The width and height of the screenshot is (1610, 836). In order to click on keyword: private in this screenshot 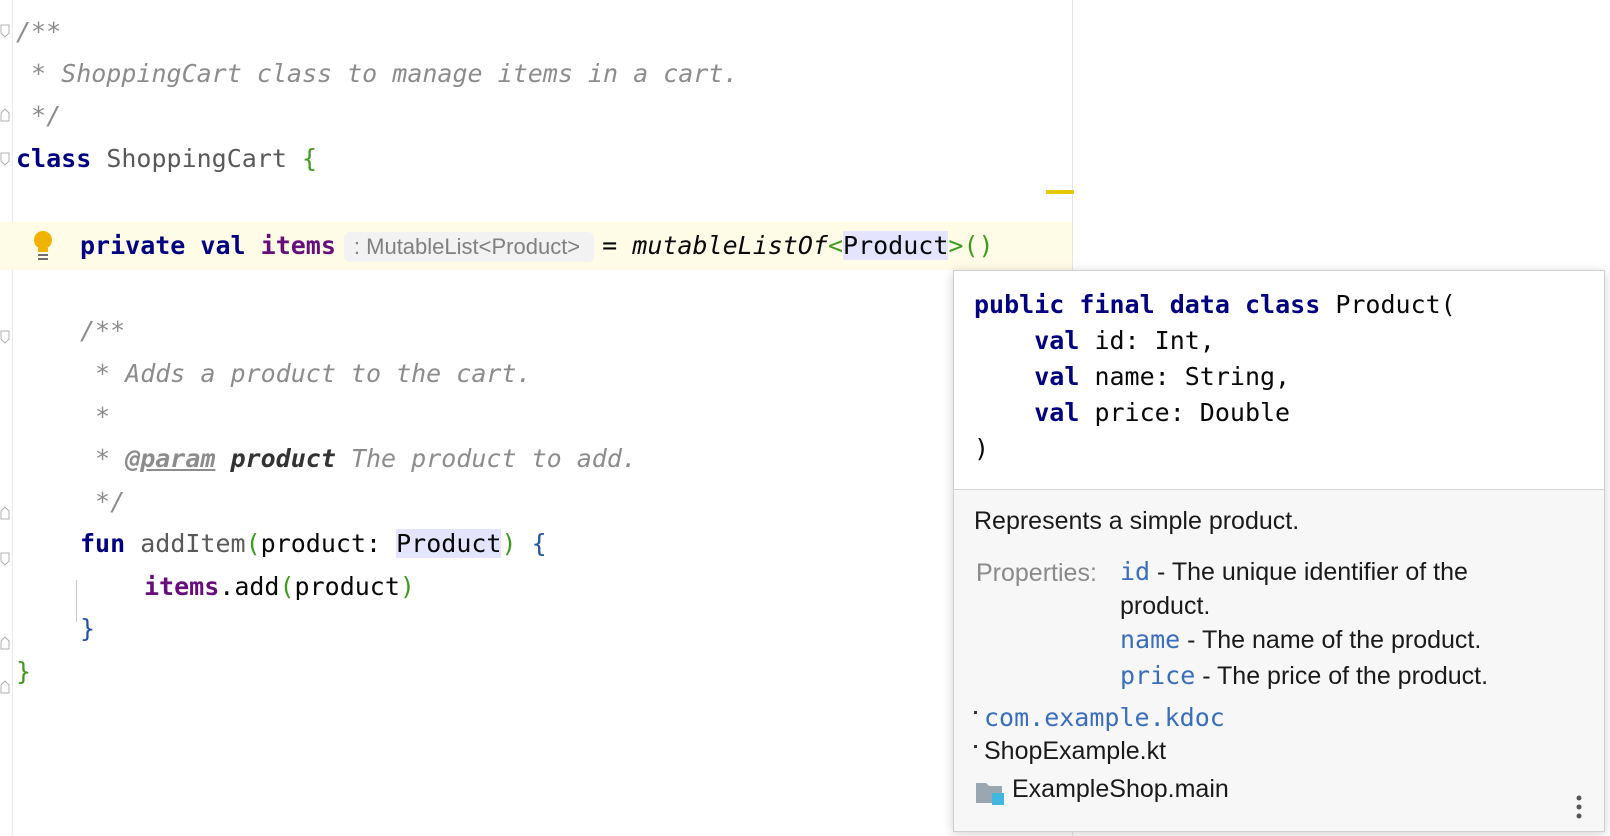, I will do `click(133, 245)`.